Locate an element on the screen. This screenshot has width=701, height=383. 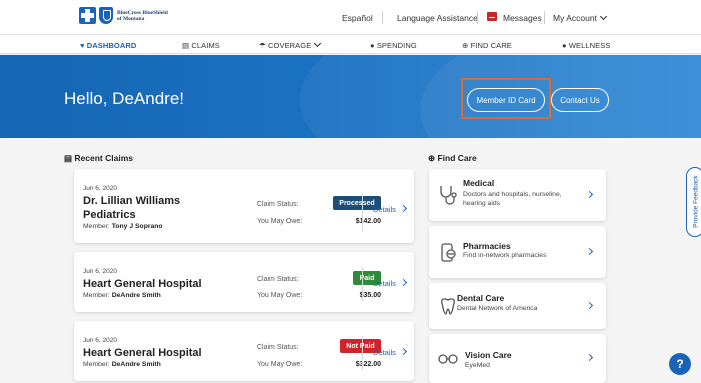
nav-coverage-label: COVERAGE is located at coordinates (290, 45).